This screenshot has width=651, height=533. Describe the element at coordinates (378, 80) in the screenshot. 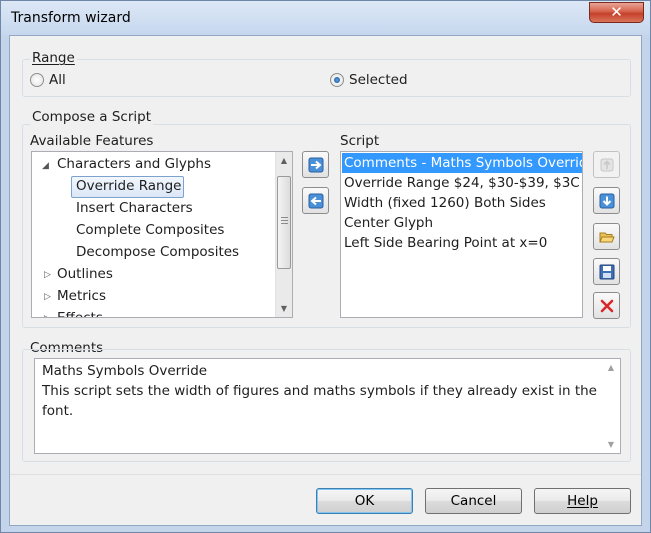

I see `range-selected-label: Selected` at that location.